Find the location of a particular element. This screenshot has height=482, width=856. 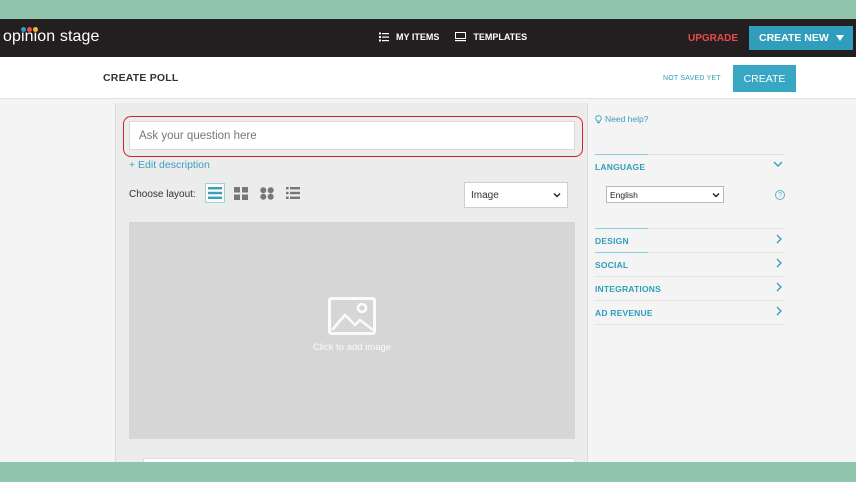

page-header: CREATE POLL NOT SAVED YET CREATE is located at coordinates (428, 78).